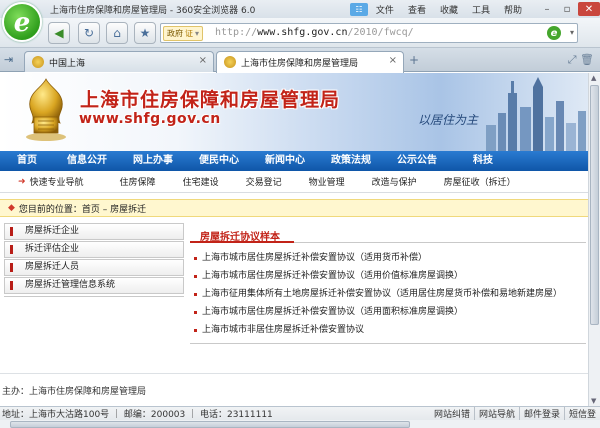  I want to click on tab-tools-icon: ⤢ 🗑, so click(581, 60).